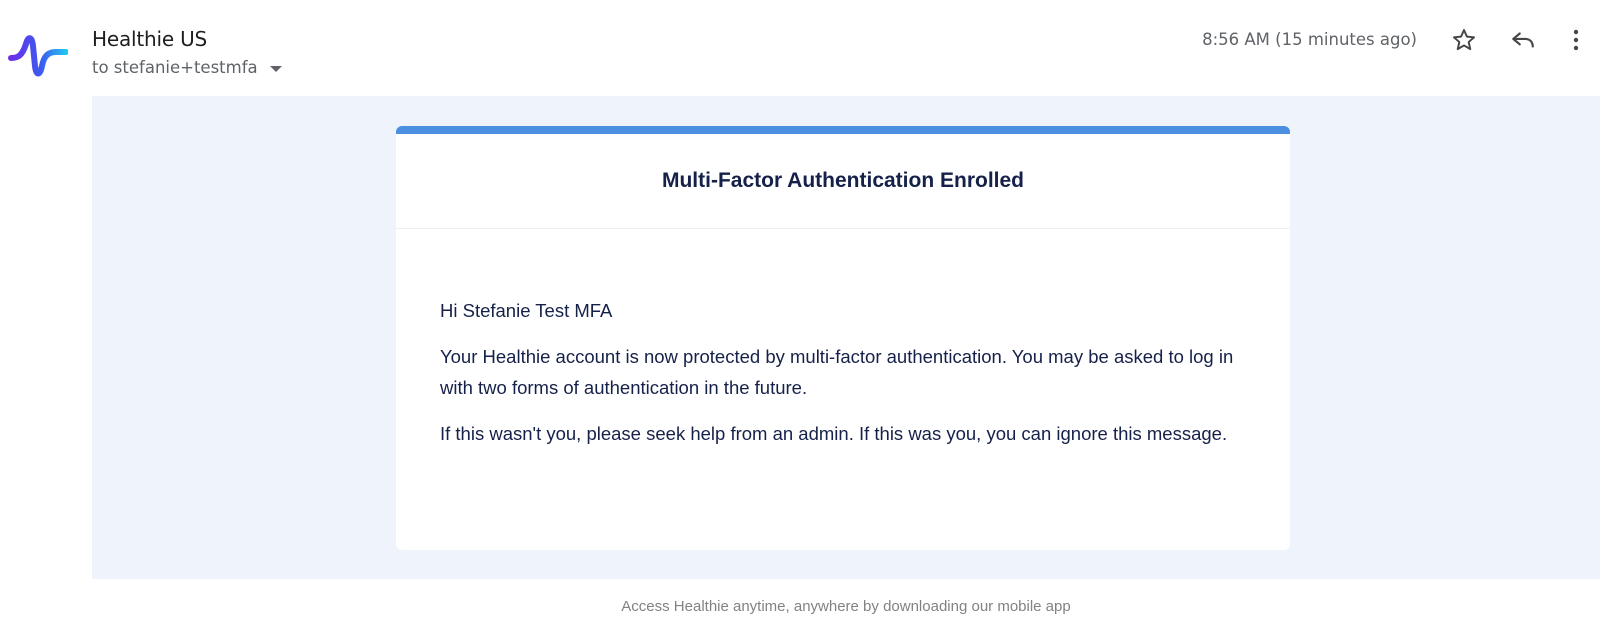 This screenshot has width=1600, height=635. What do you see at coordinates (526, 310) in the screenshot?
I see `greeting: Hi Stefanie Test MFA` at bounding box center [526, 310].